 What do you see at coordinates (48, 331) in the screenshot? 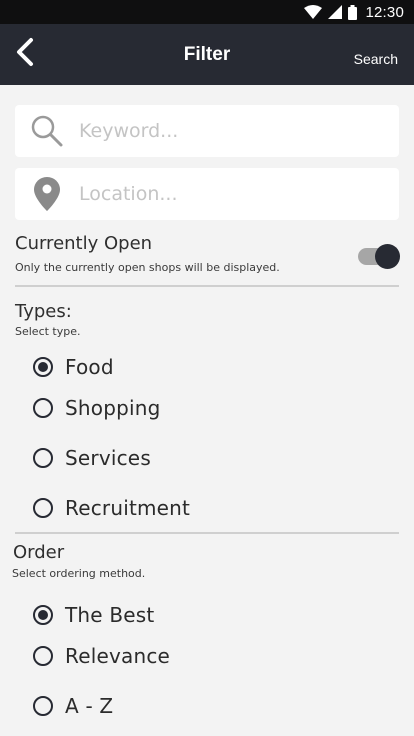
I see `types-subtitle: Select type.` at bounding box center [48, 331].